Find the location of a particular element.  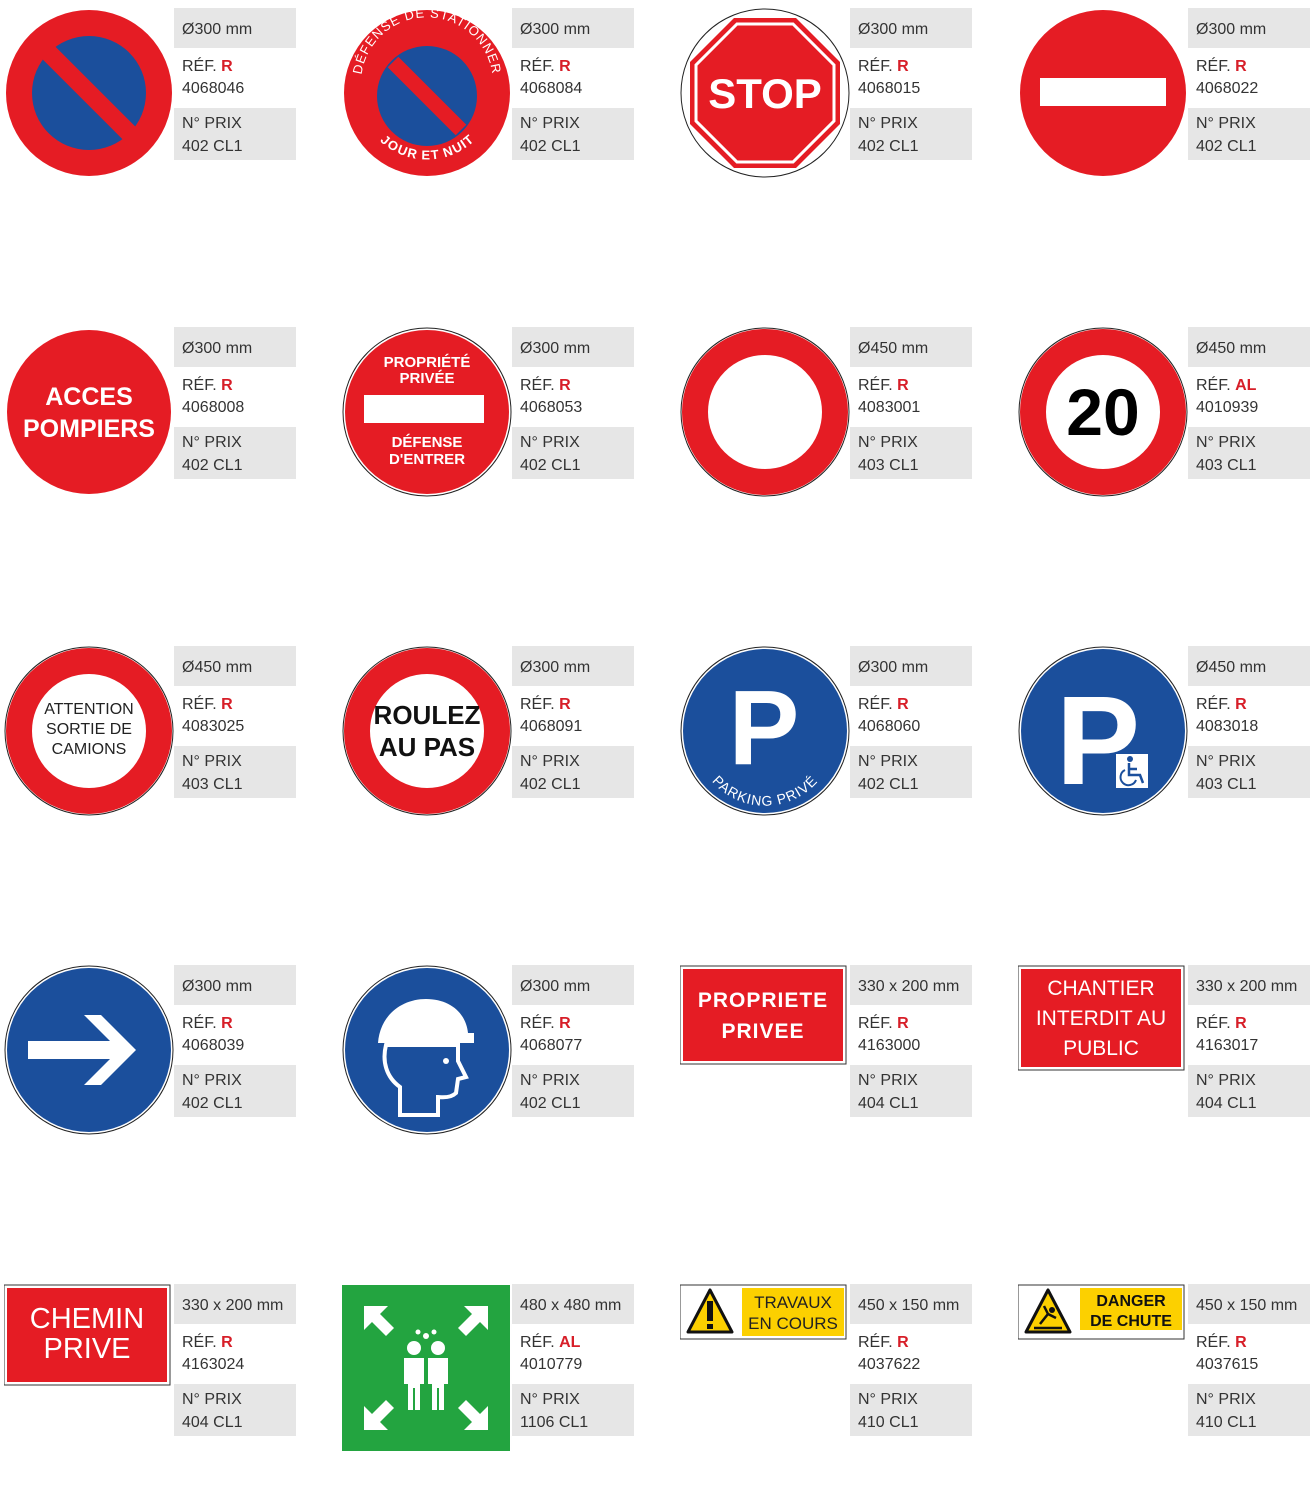

sign-warning-chute: DANGER DE CHUTE is located at coordinates (1101, 1312).